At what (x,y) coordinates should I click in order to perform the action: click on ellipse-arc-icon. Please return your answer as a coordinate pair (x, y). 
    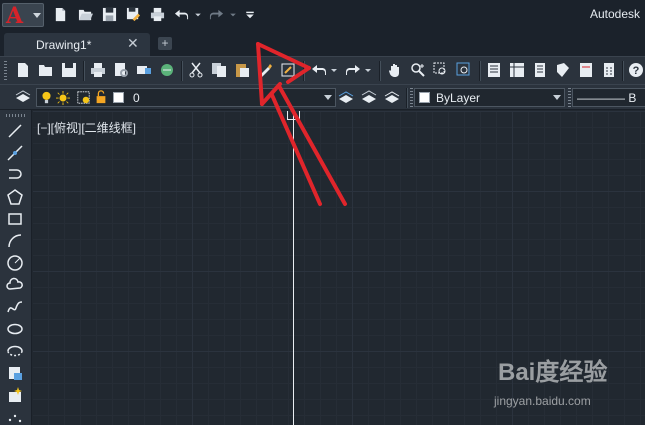
    Looking at the image, I should click on (15, 351).